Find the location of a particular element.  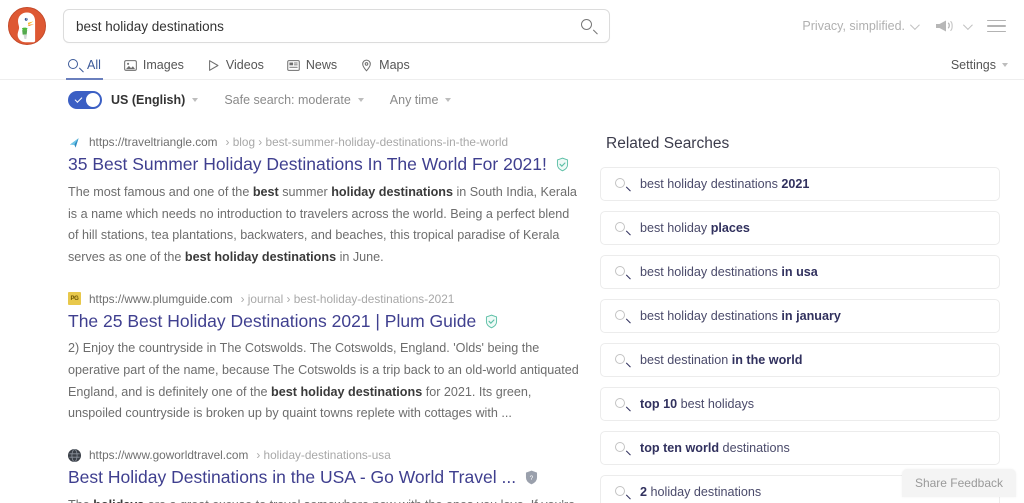

tab-images: Images is located at coordinates (154, 68).